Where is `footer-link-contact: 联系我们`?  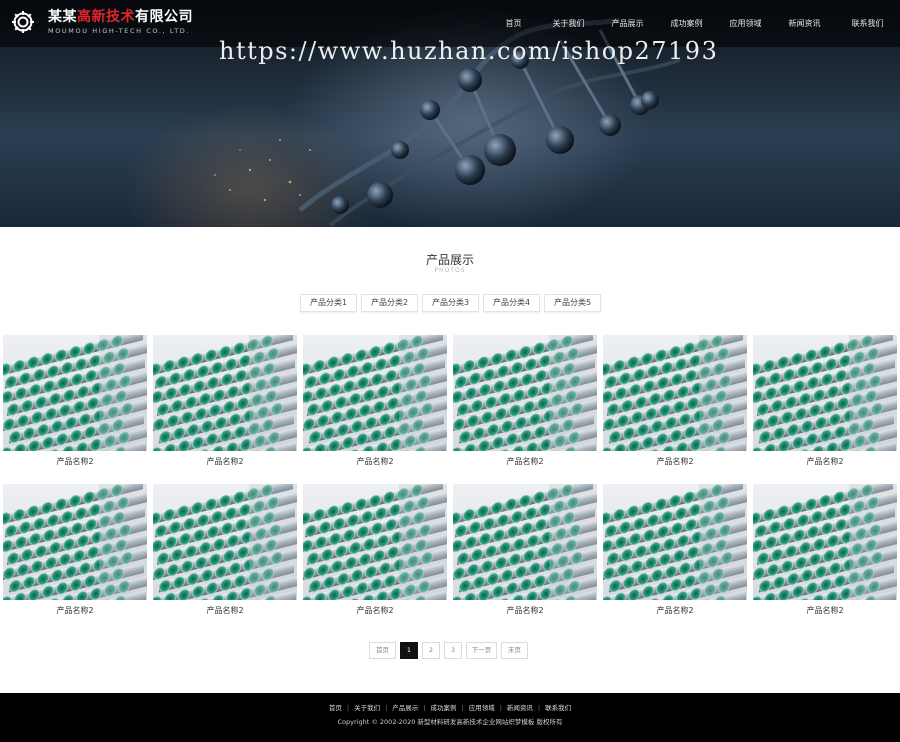 footer-link-contact: 联系我们 is located at coordinates (558, 708).